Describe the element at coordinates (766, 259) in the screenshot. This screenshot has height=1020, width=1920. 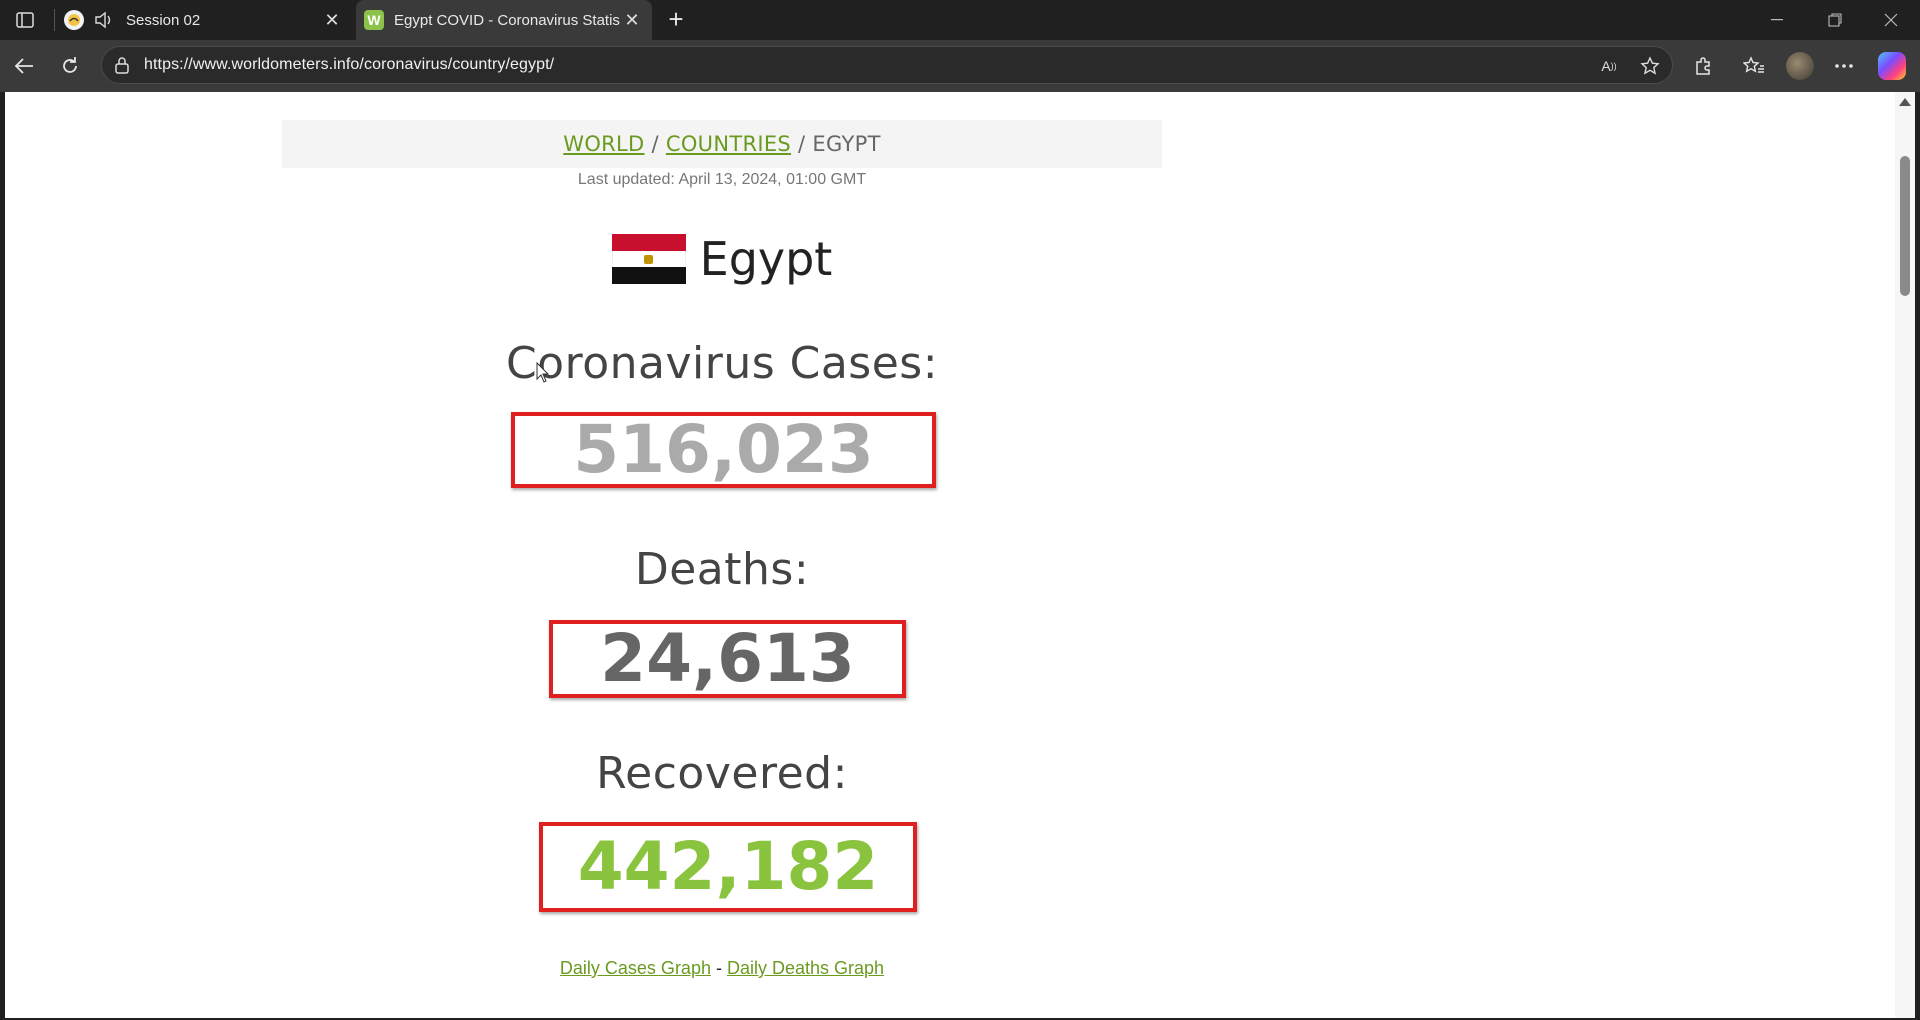
I see `country-name: Egypt` at that location.